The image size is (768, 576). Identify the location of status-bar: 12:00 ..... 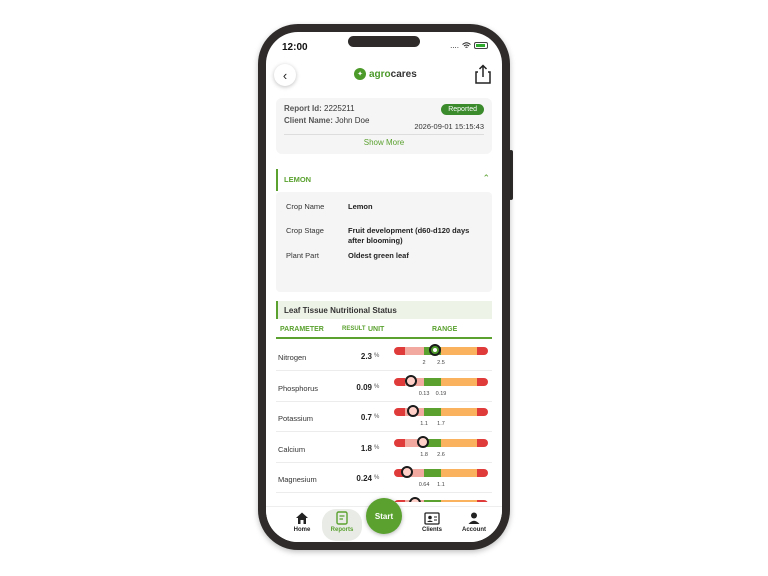
(384, 45).